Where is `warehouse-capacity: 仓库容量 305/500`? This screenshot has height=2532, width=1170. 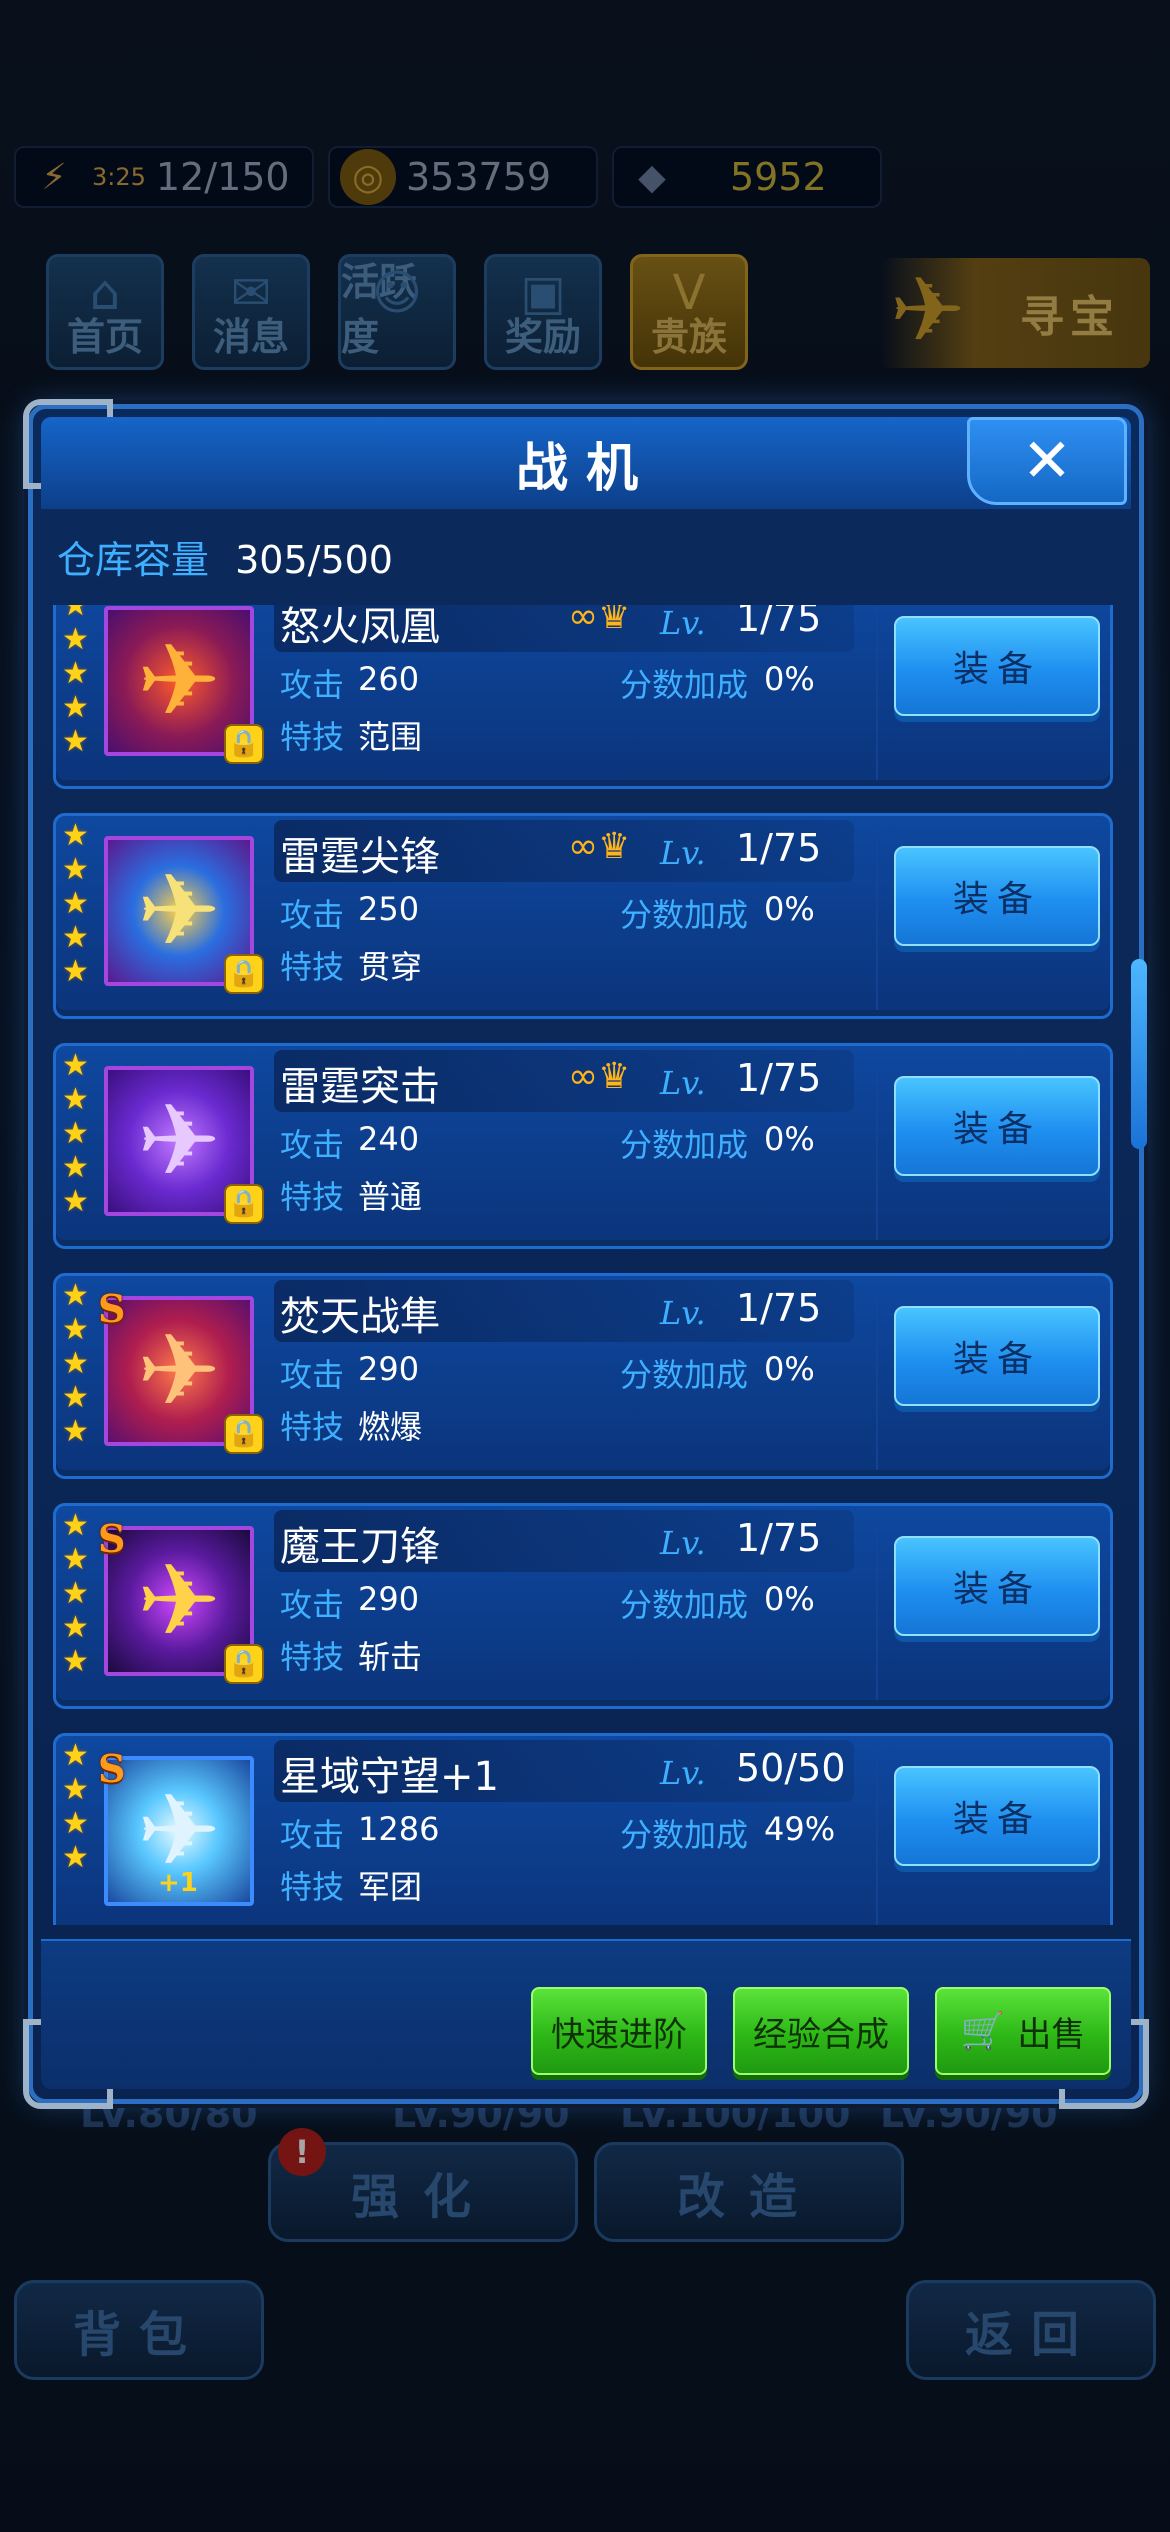
warehouse-capacity: 仓库容量 305/500 is located at coordinates (225, 556).